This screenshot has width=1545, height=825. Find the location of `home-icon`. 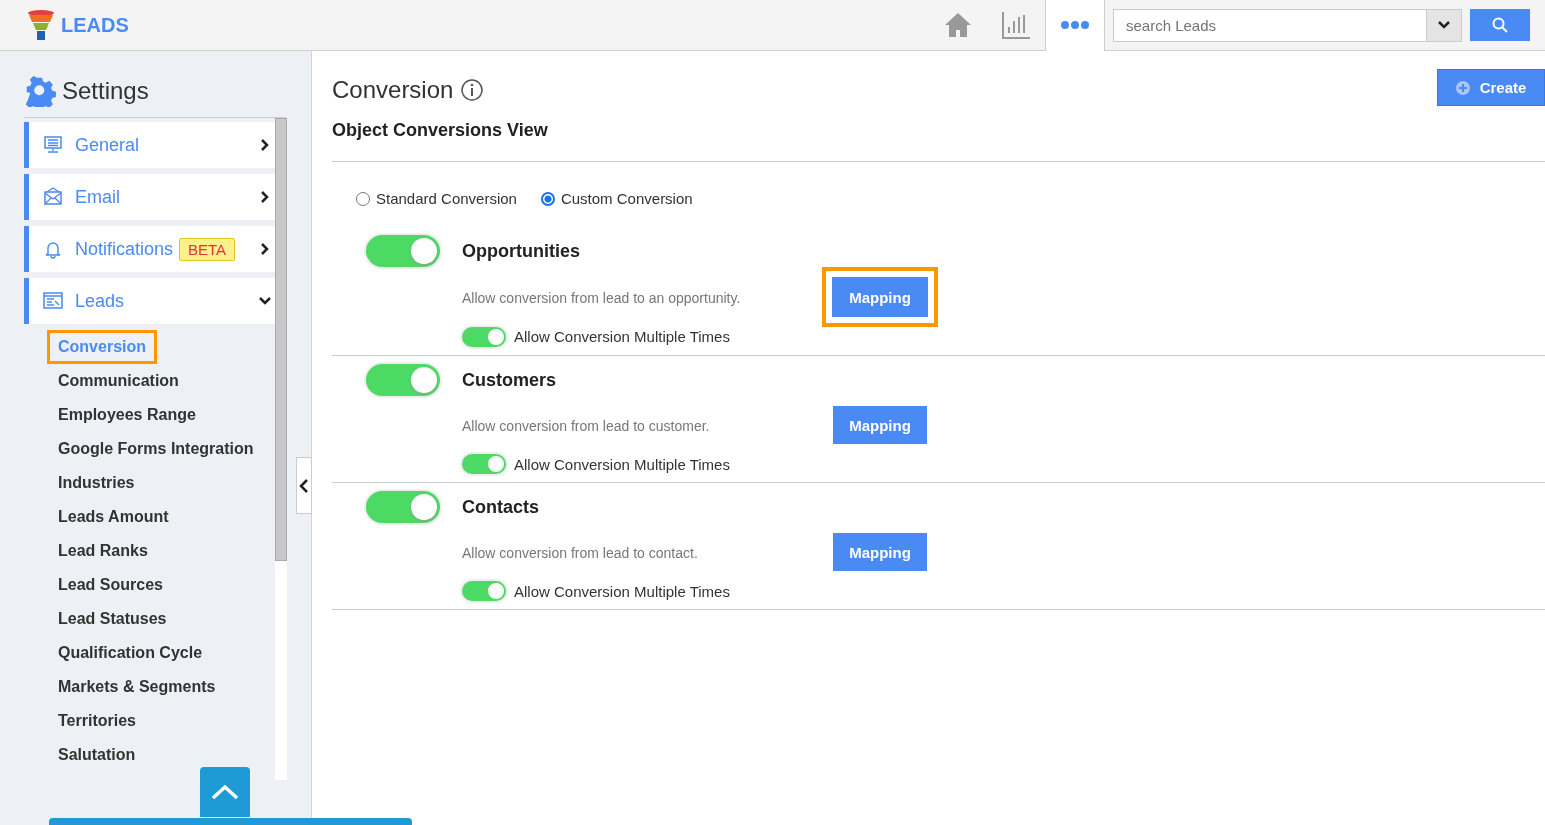

home-icon is located at coordinates (958, 25).